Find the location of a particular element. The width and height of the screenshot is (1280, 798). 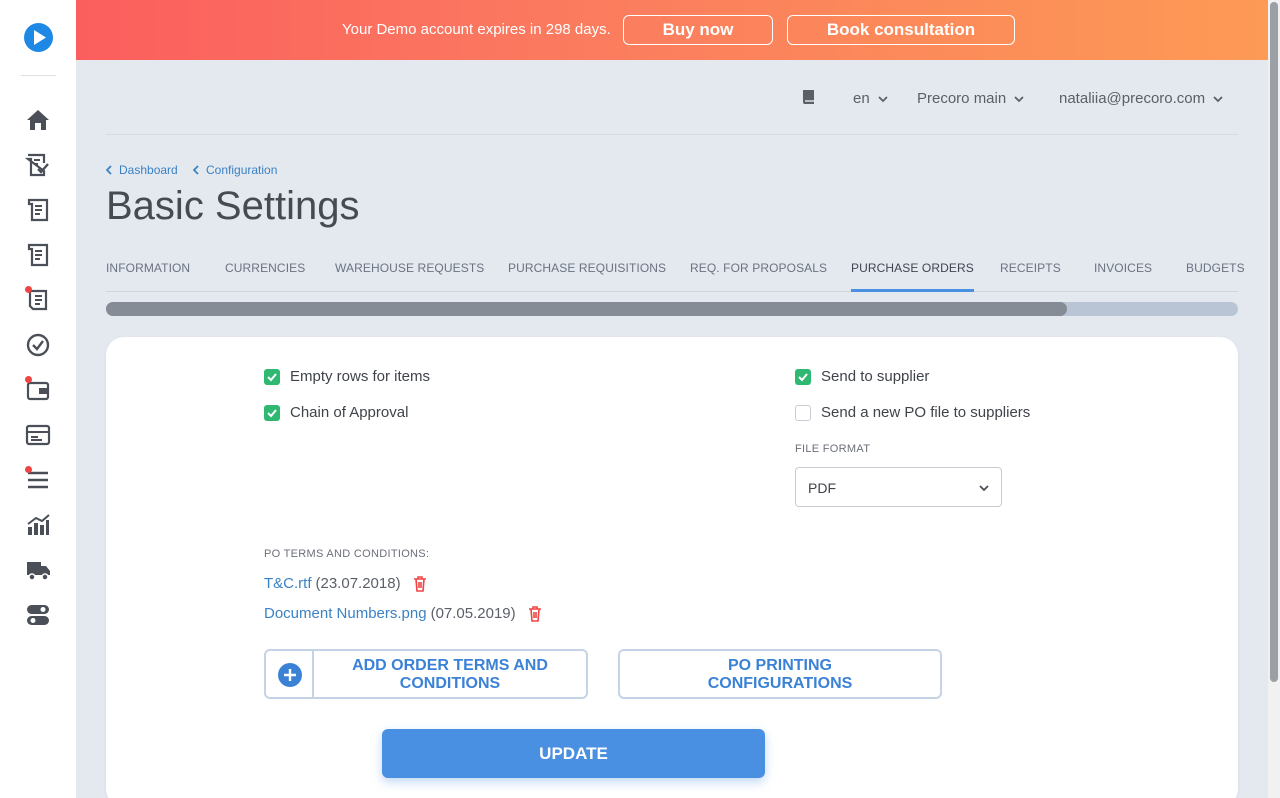

card-icon is located at coordinates (38, 435).